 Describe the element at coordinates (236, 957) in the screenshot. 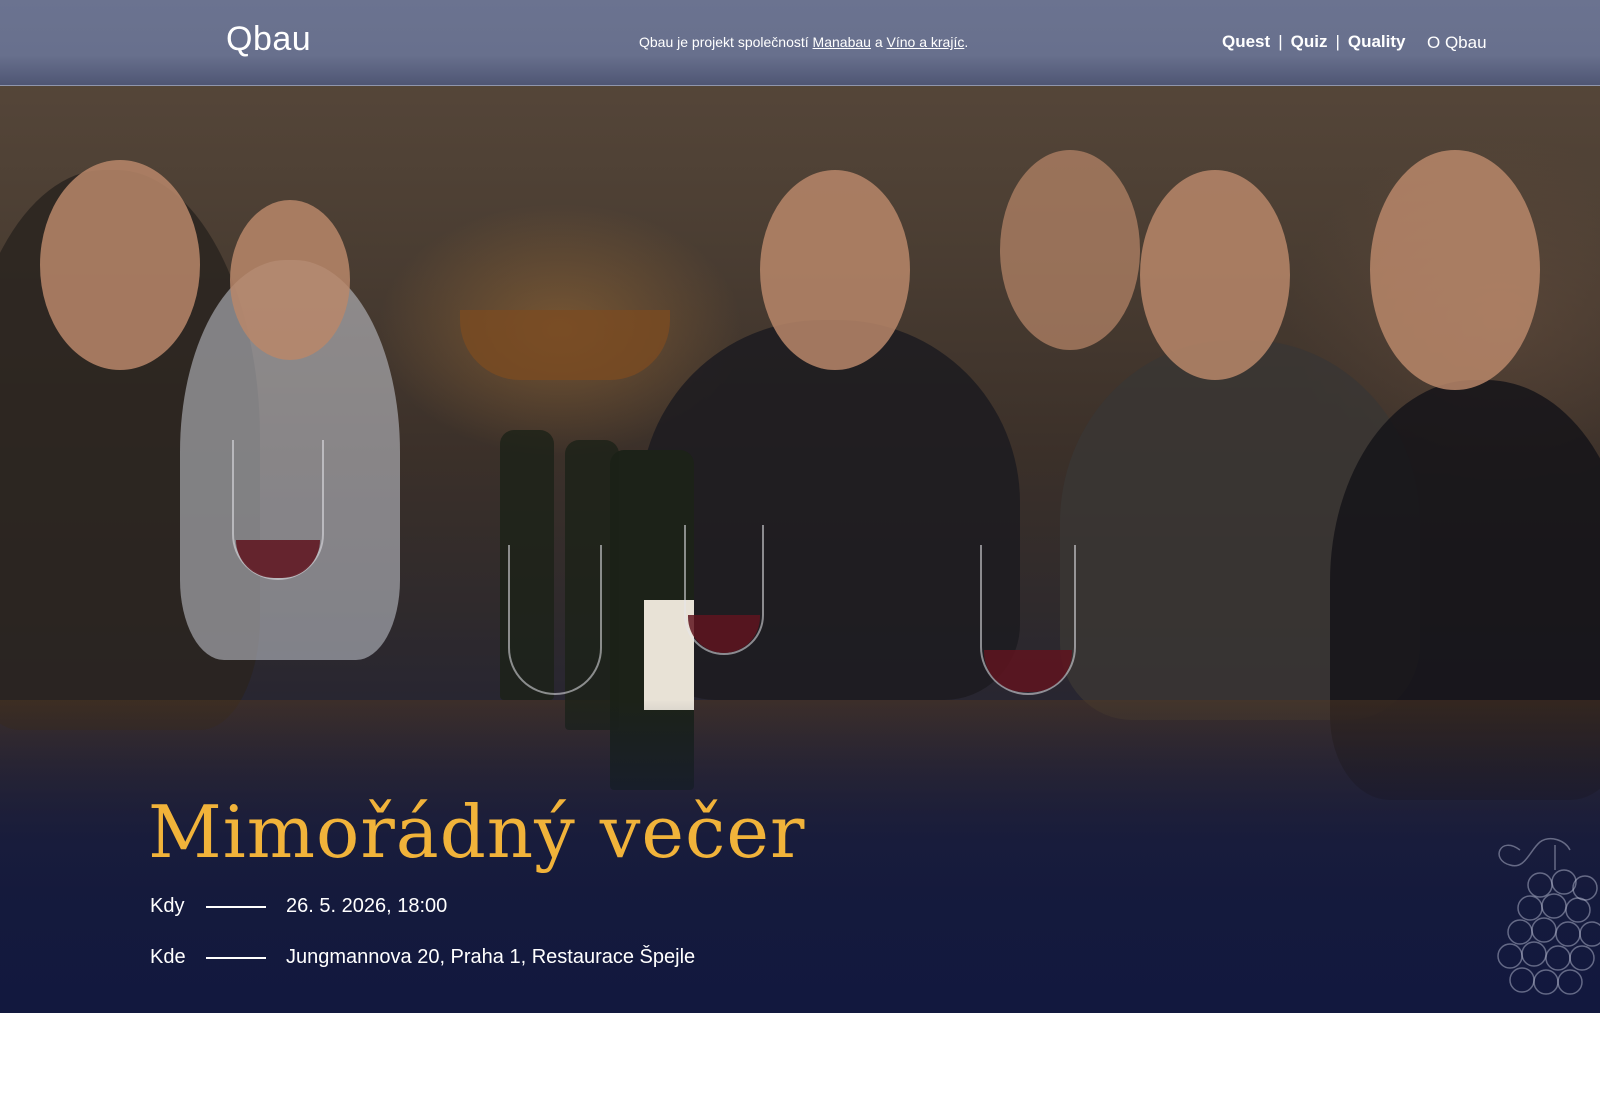

I see `where-divider` at that location.